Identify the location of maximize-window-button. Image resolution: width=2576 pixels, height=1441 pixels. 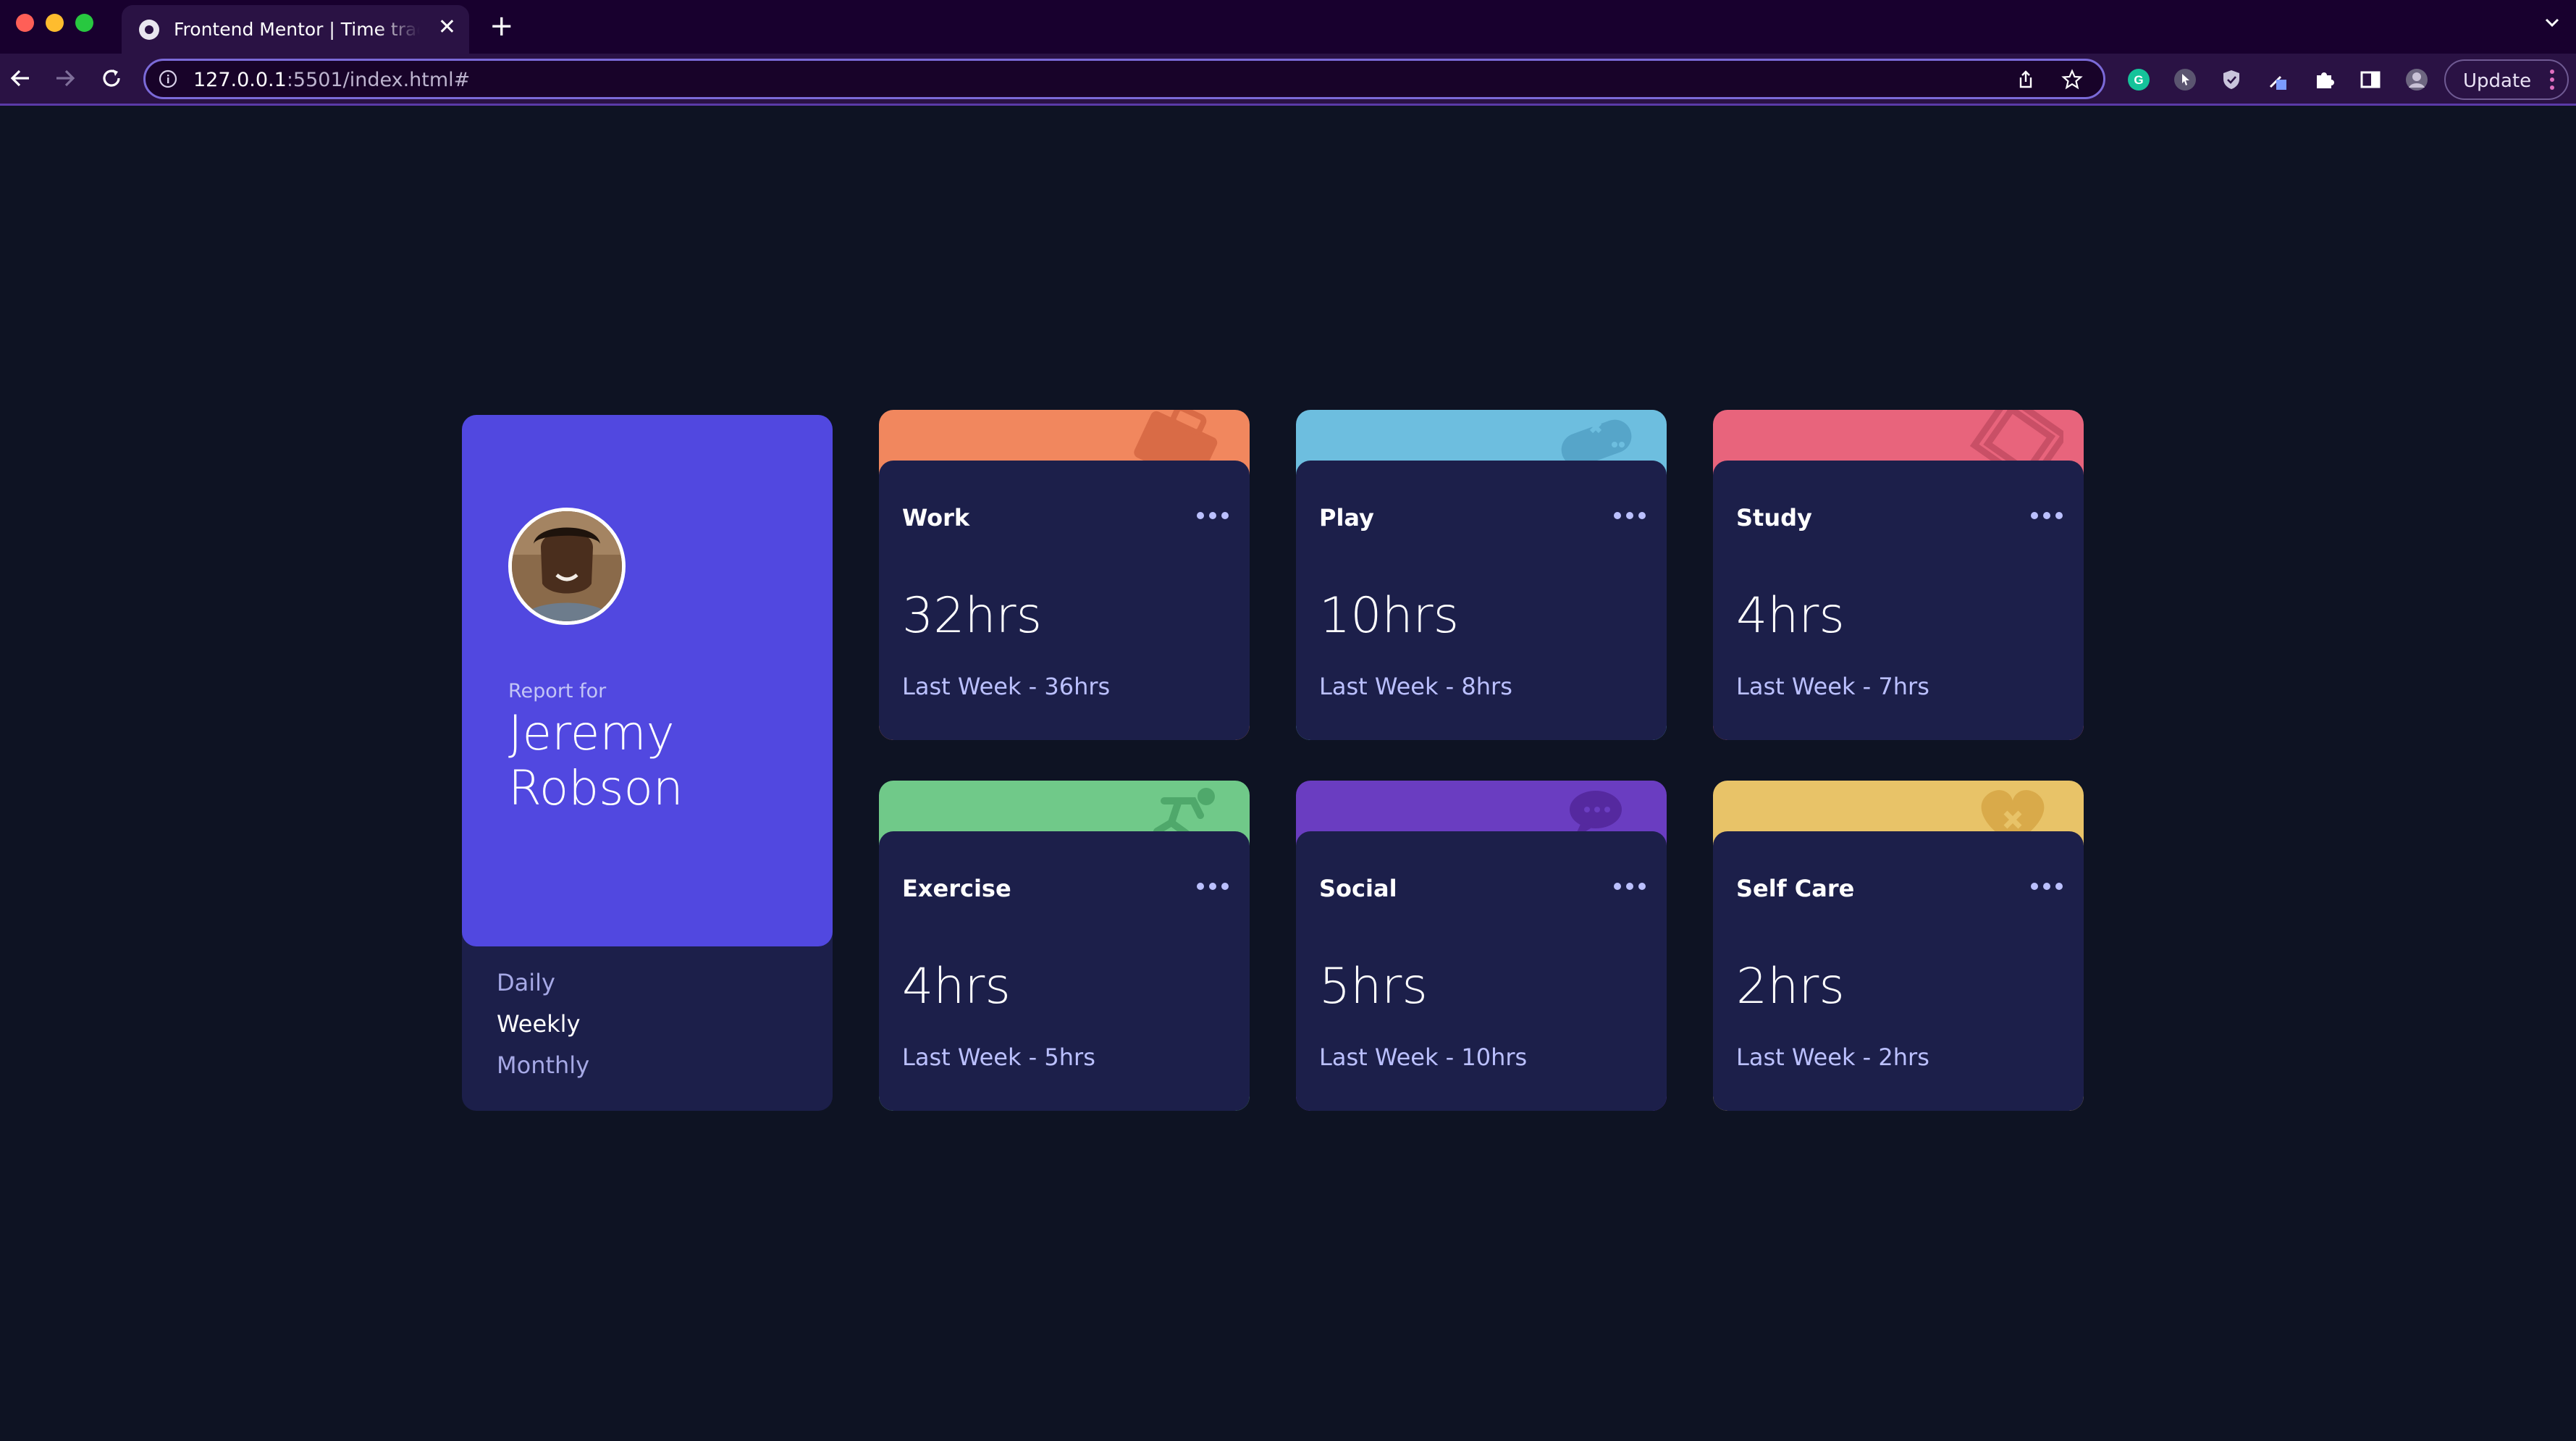
(84, 23).